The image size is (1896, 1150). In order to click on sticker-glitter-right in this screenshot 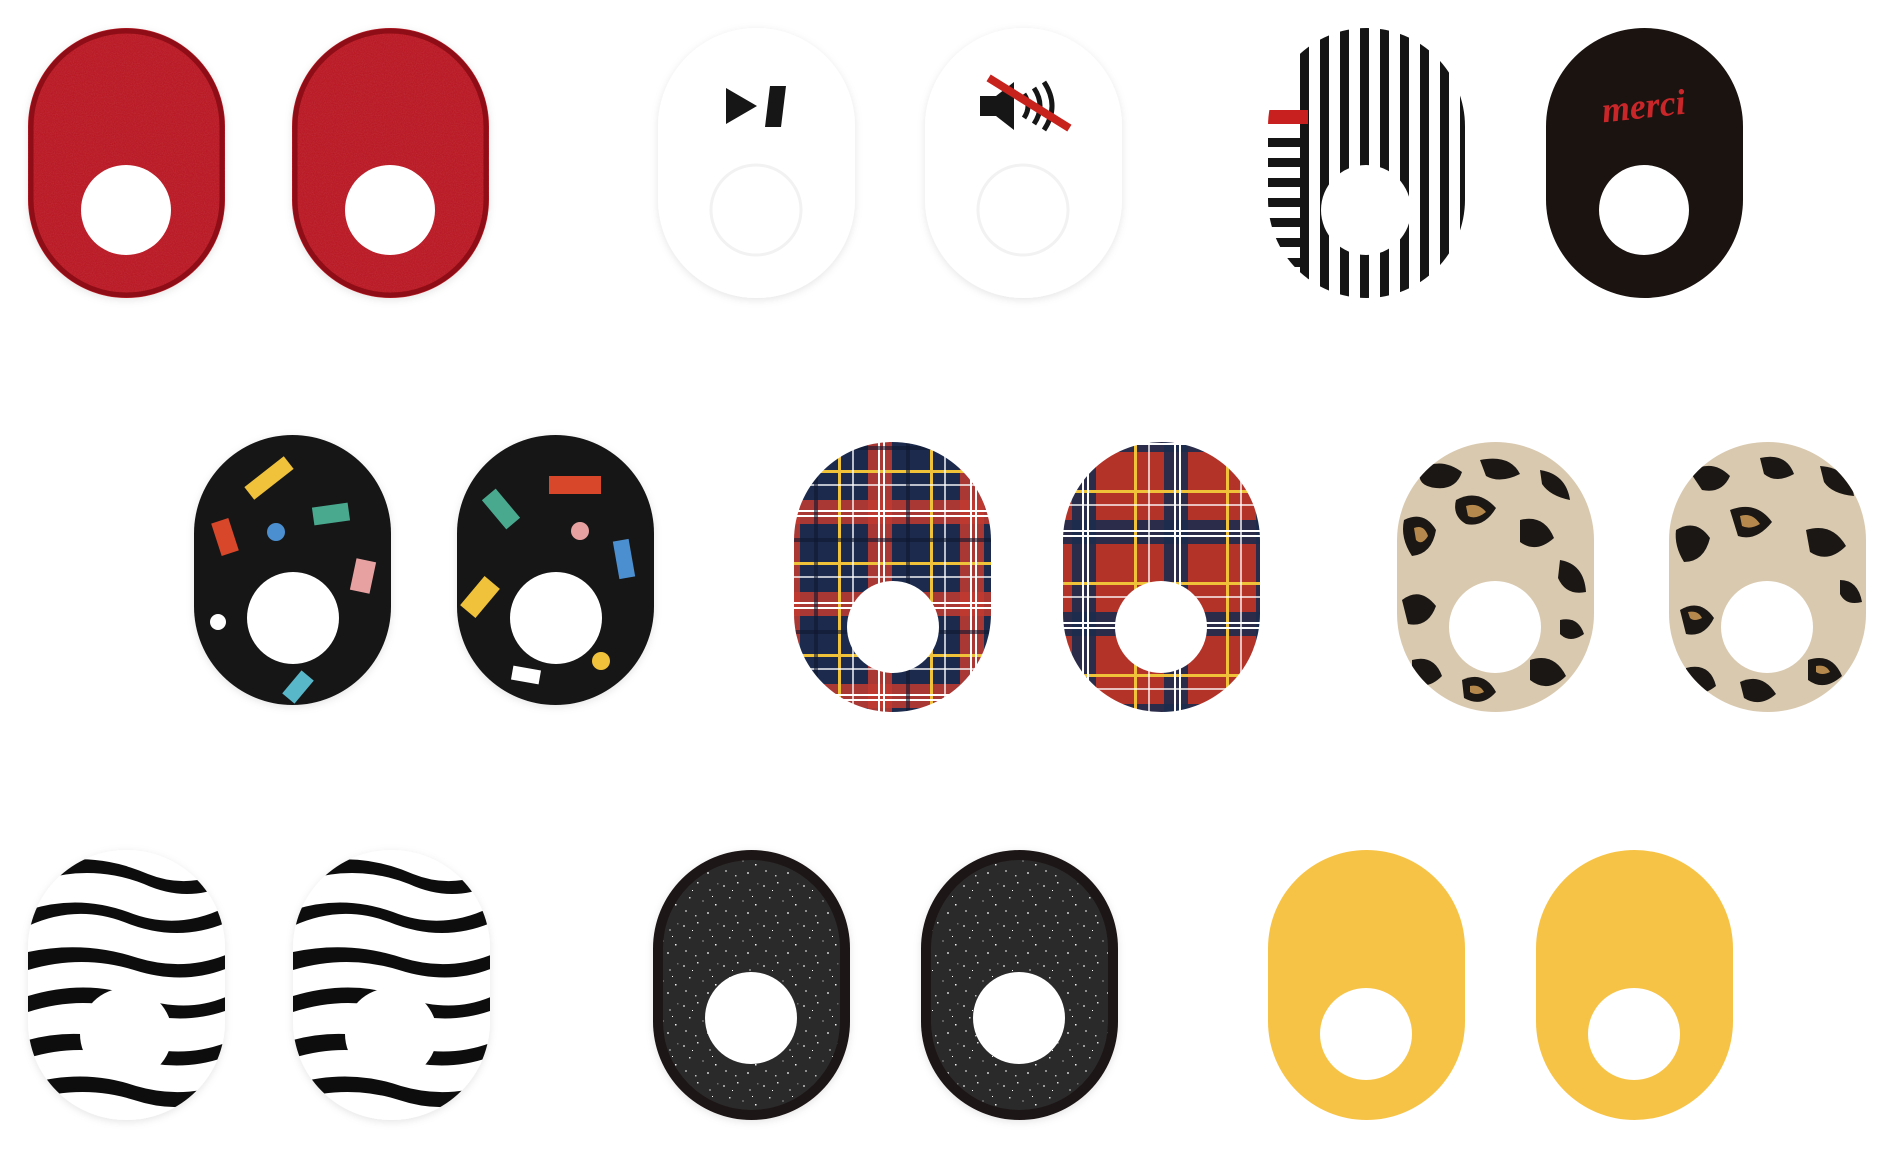, I will do `click(1019, 985)`.